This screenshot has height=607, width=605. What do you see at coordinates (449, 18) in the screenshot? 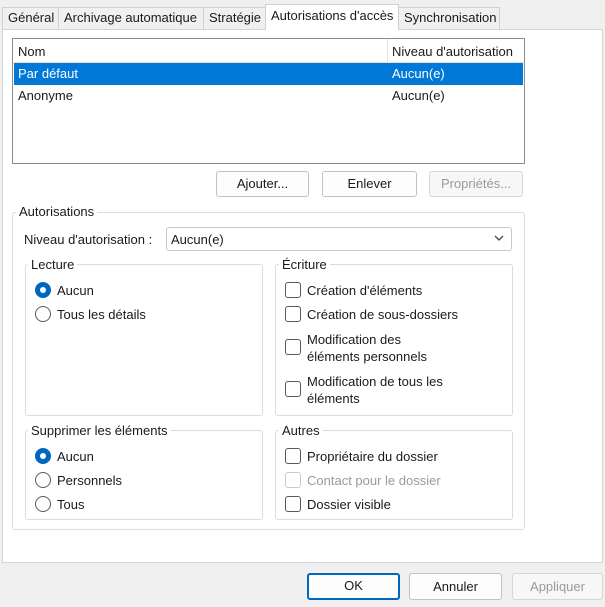
I see `tab-synchronization: Synchronisation` at bounding box center [449, 18].